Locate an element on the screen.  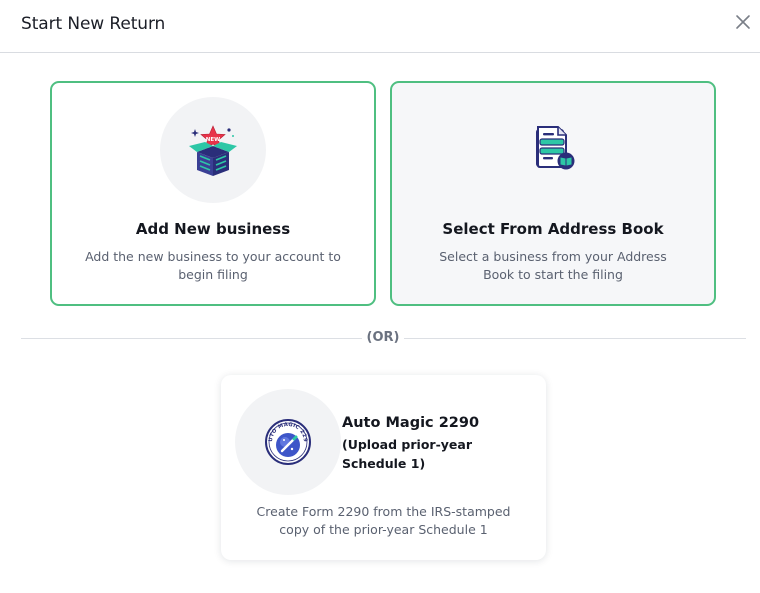
auto-magic-icon-circle: AUTO MAGIC 2290 is located at coordinates (288, 442).